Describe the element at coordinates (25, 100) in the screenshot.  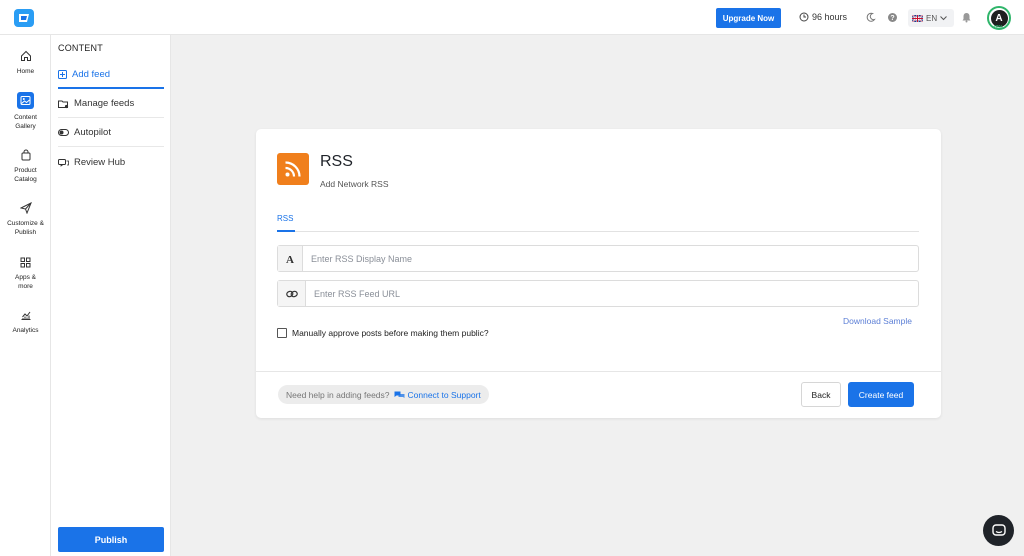
I see `image-icon` at that location.